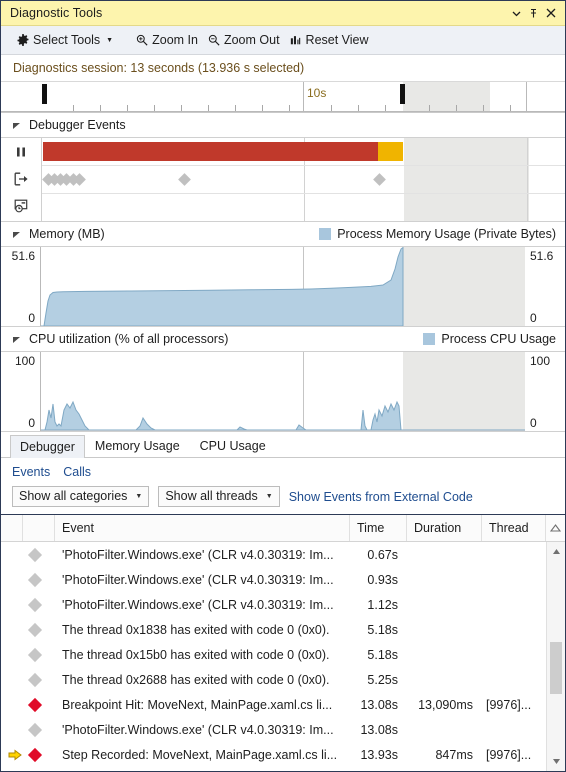 Image resolution: width=566 pixels, height=772 pixels. Describe the element at coordinates (337, 40) in the screenshot. I see `reset-view-label: Reset View` at that location.